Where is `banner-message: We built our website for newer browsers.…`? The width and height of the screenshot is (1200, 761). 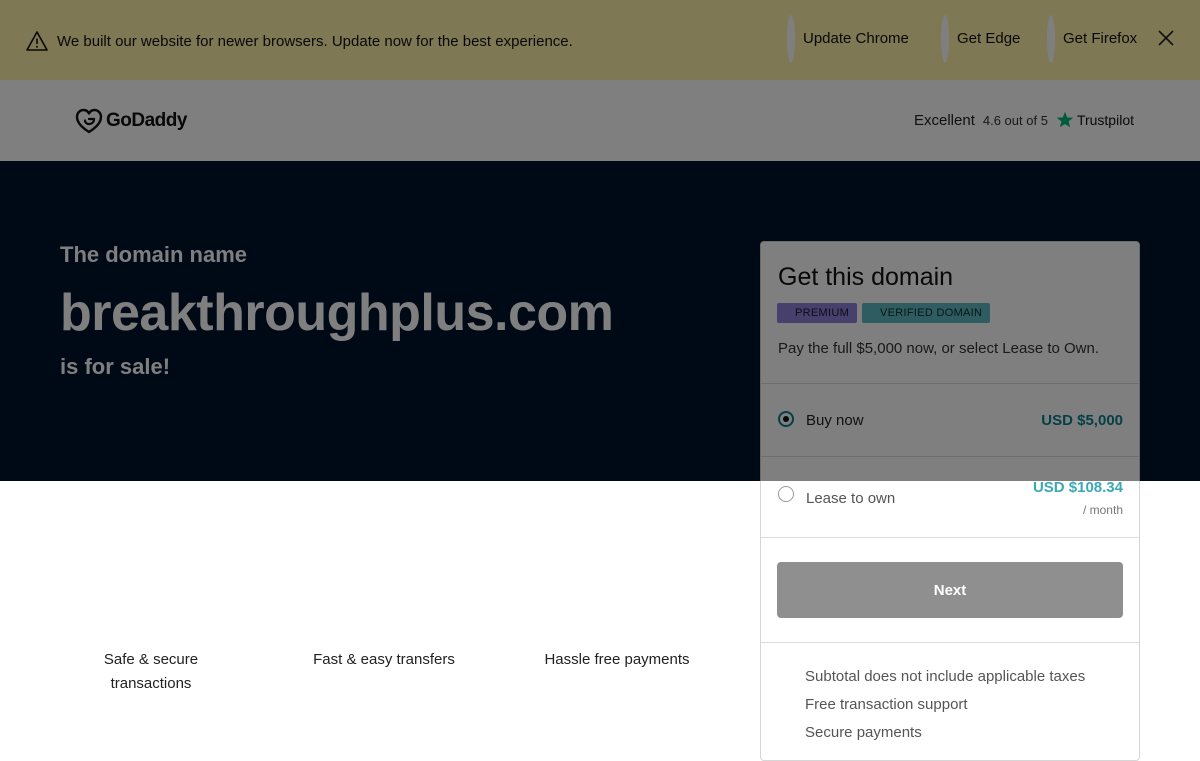
banner-message: We built our website for newer browsers.… is located at coordinates (315, 41).